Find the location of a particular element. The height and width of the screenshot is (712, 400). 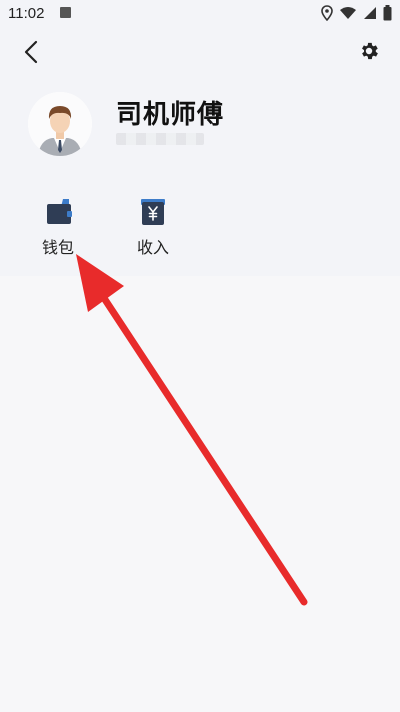

status-time: 11:02 is located at coordinates (26, 13).